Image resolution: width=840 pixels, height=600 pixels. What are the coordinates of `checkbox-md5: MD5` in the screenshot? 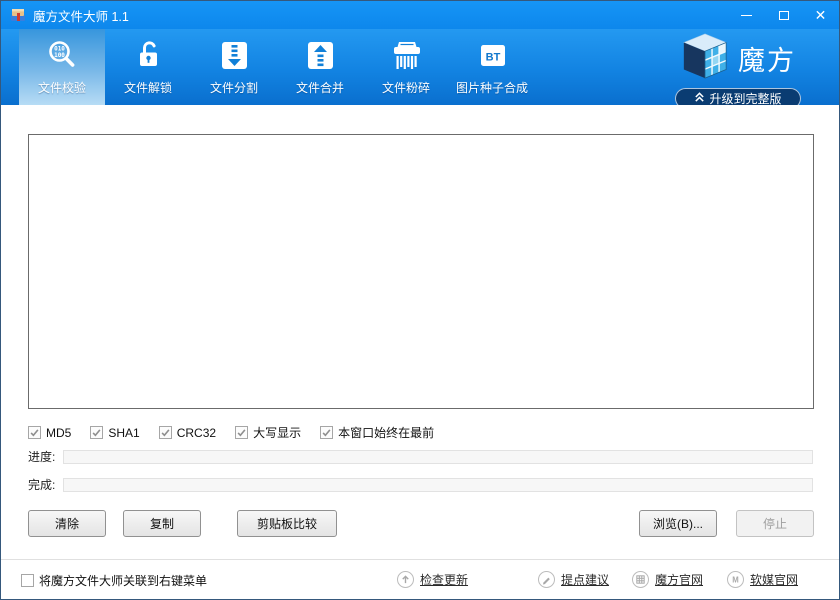 It's located at (49, 433).